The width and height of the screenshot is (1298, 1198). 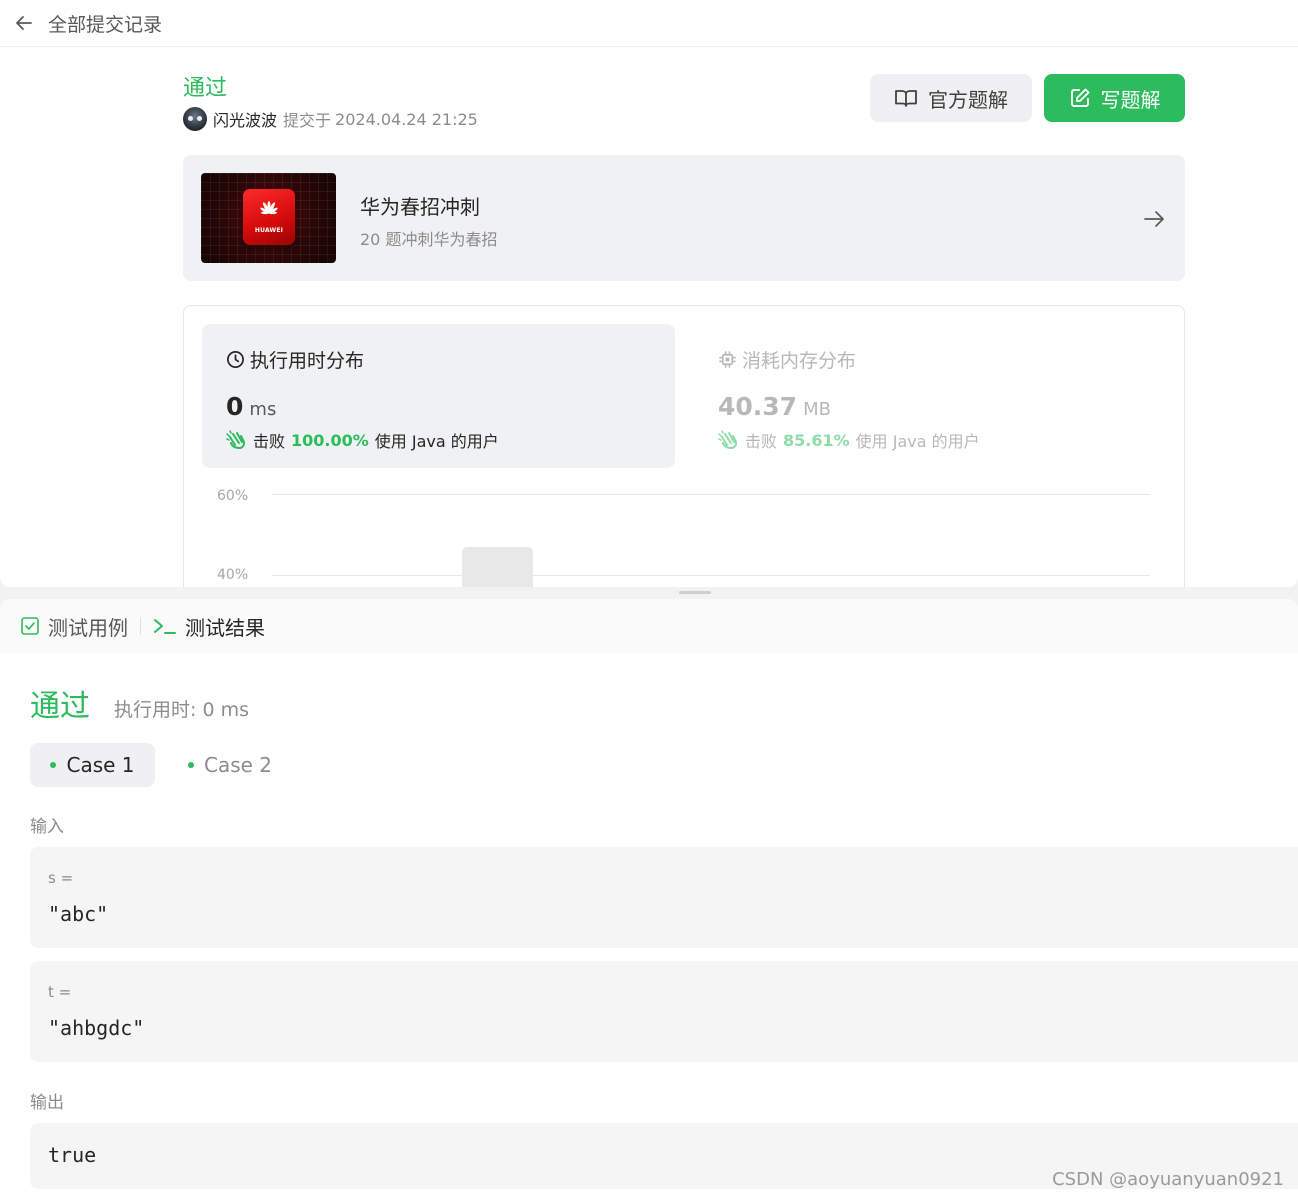 I want to click on y-tick-label: 60%, so click(x=233, y=496).